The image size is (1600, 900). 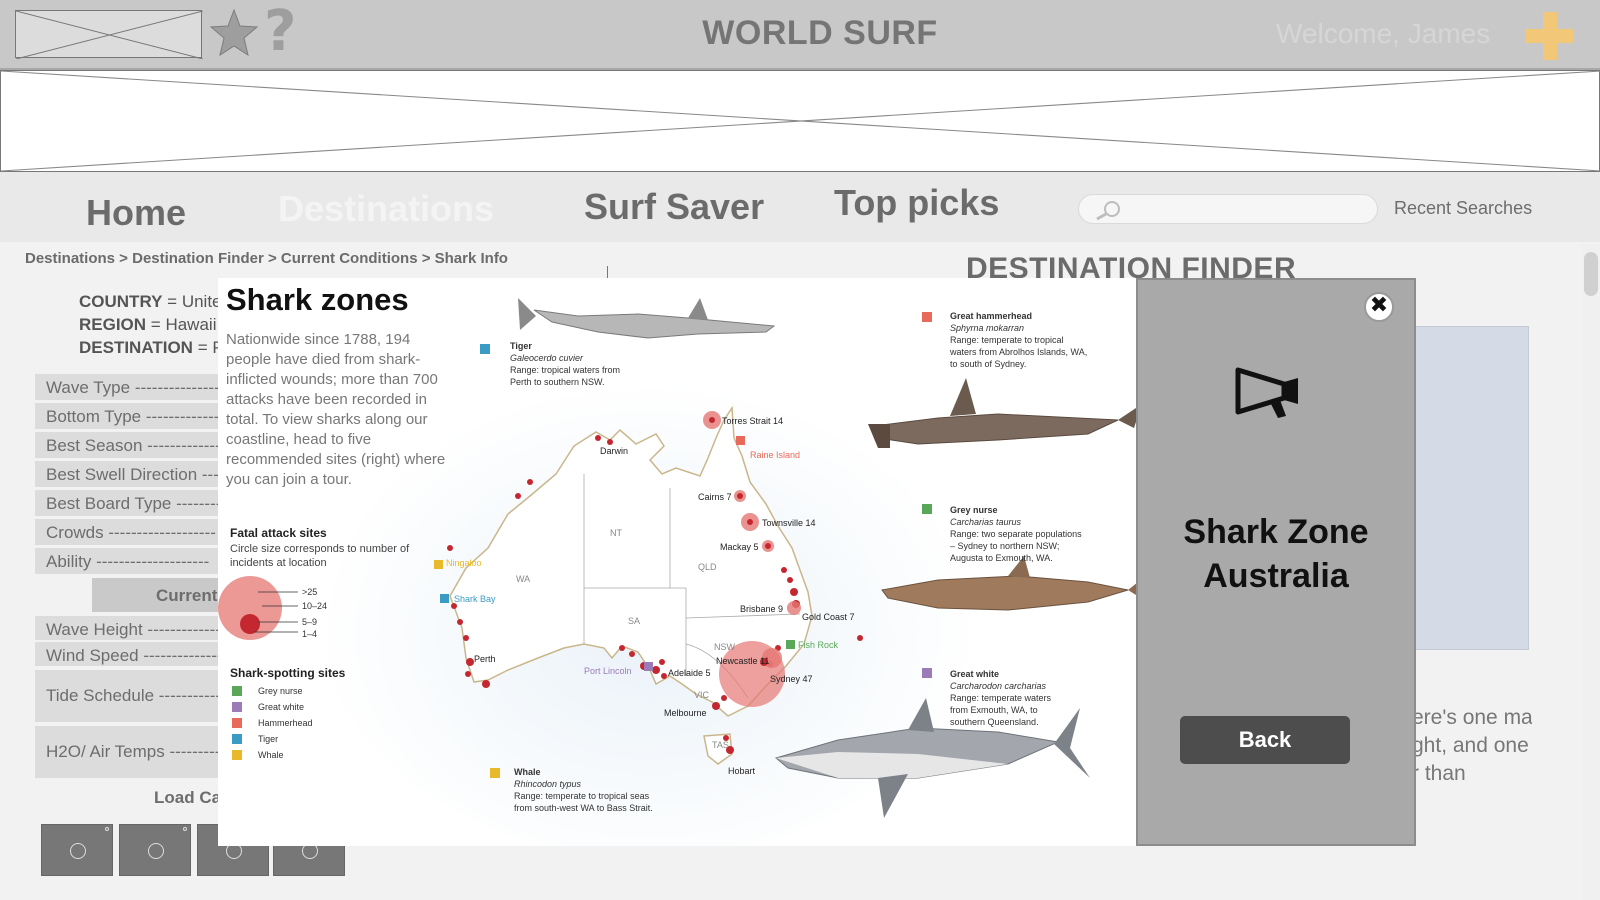 I want to click on condition-row: H2O/ Air Temps ----------, so click(x=135, y=752).